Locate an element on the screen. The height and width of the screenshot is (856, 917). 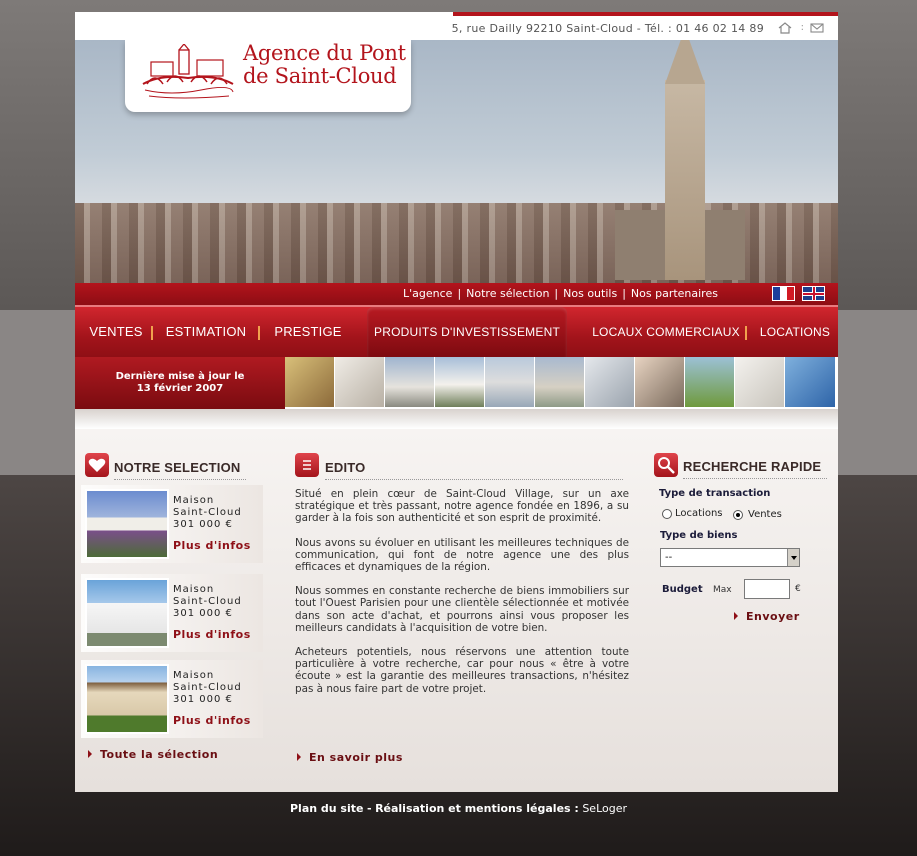
link-nos-partenaires: Nos partenaires is located at coordinates (674, 293).